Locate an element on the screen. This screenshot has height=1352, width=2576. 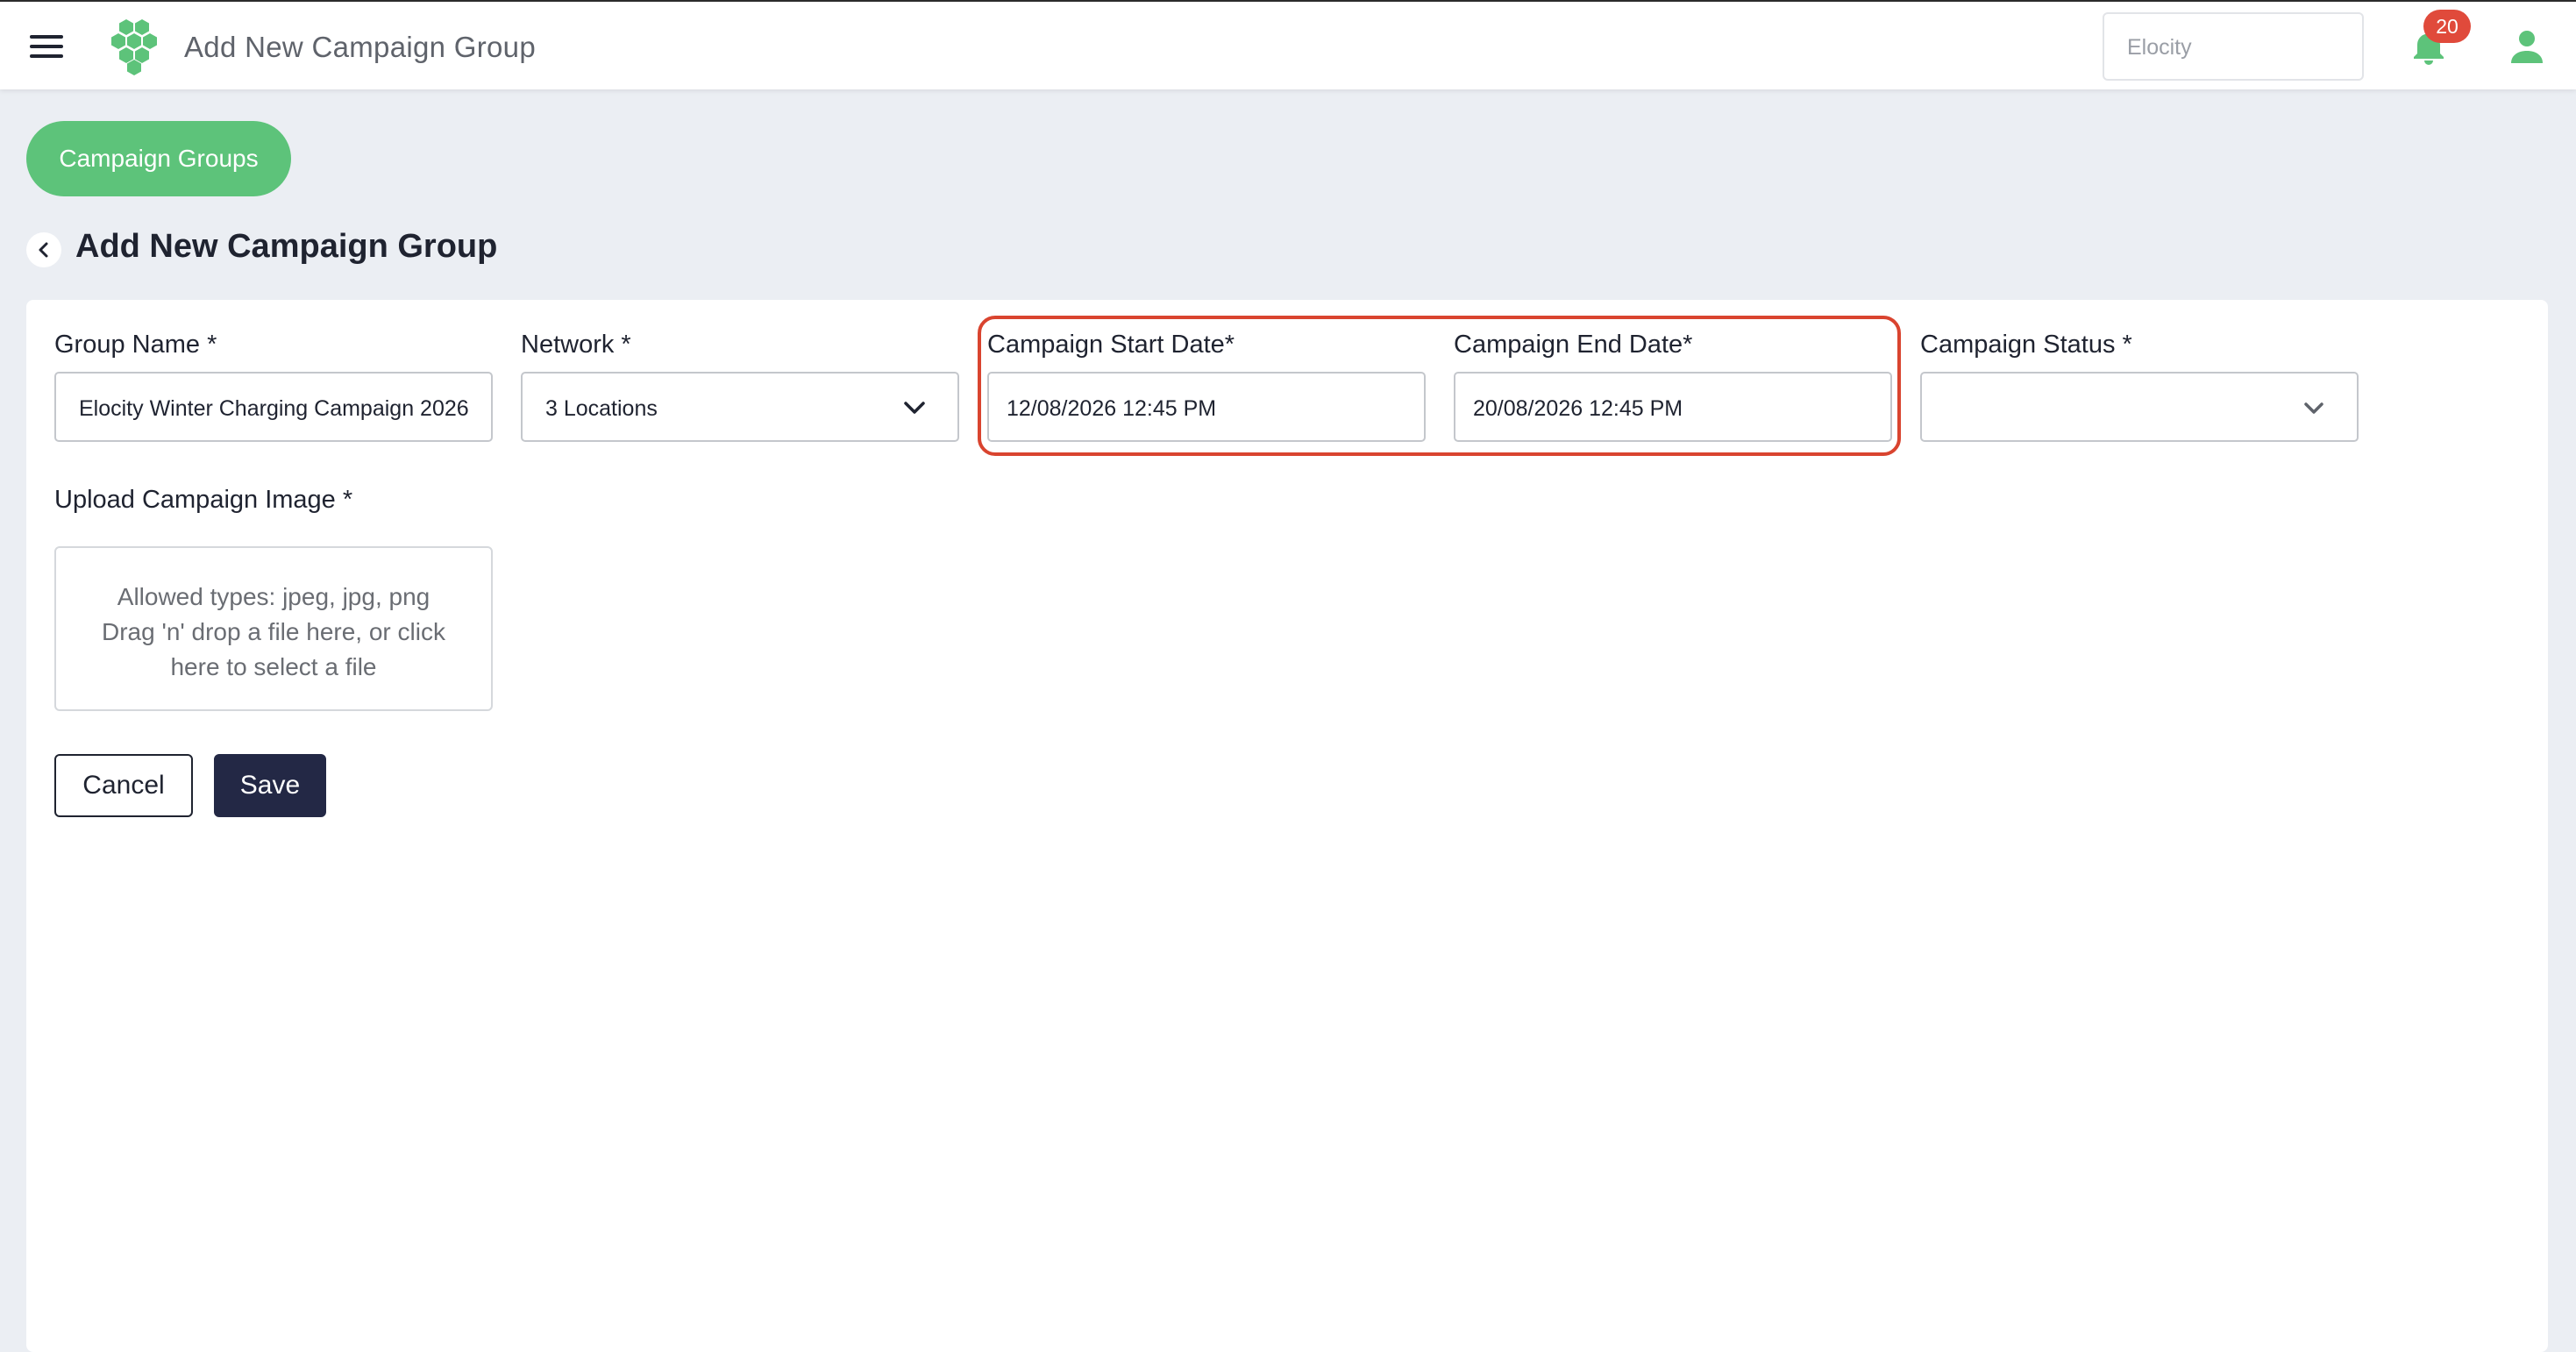
campaign-end-date-label: Campaign End Date* is located at coordinates (1573, 345).